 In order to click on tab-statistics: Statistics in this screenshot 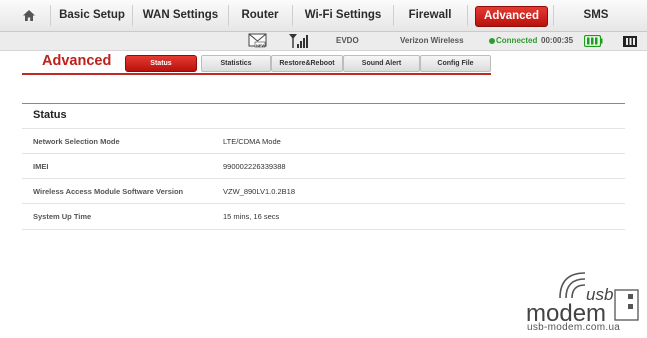, I will do `click(236, 63)`.